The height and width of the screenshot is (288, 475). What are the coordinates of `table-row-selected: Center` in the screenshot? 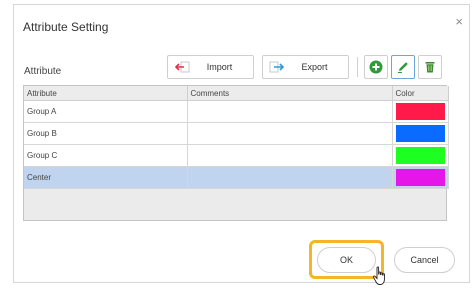 It's located at (236, 177).